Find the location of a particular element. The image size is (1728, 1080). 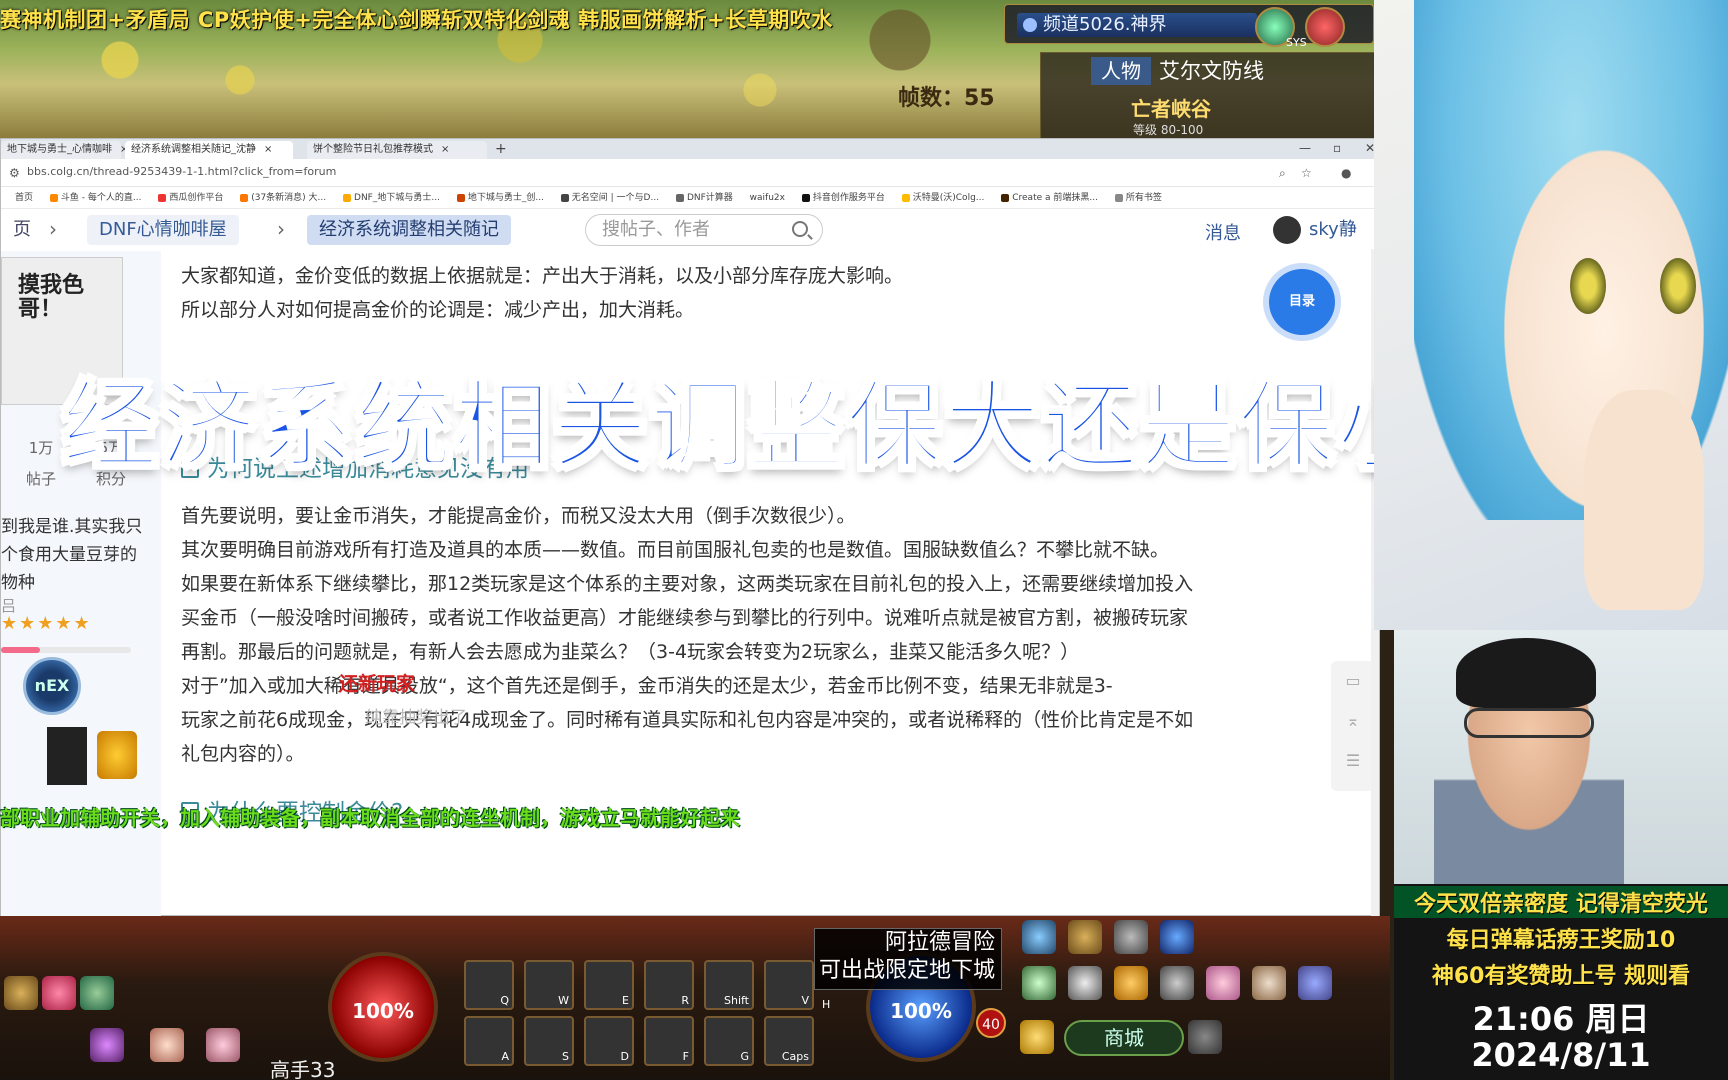

heart-icon is located at coordinates (59, 993).